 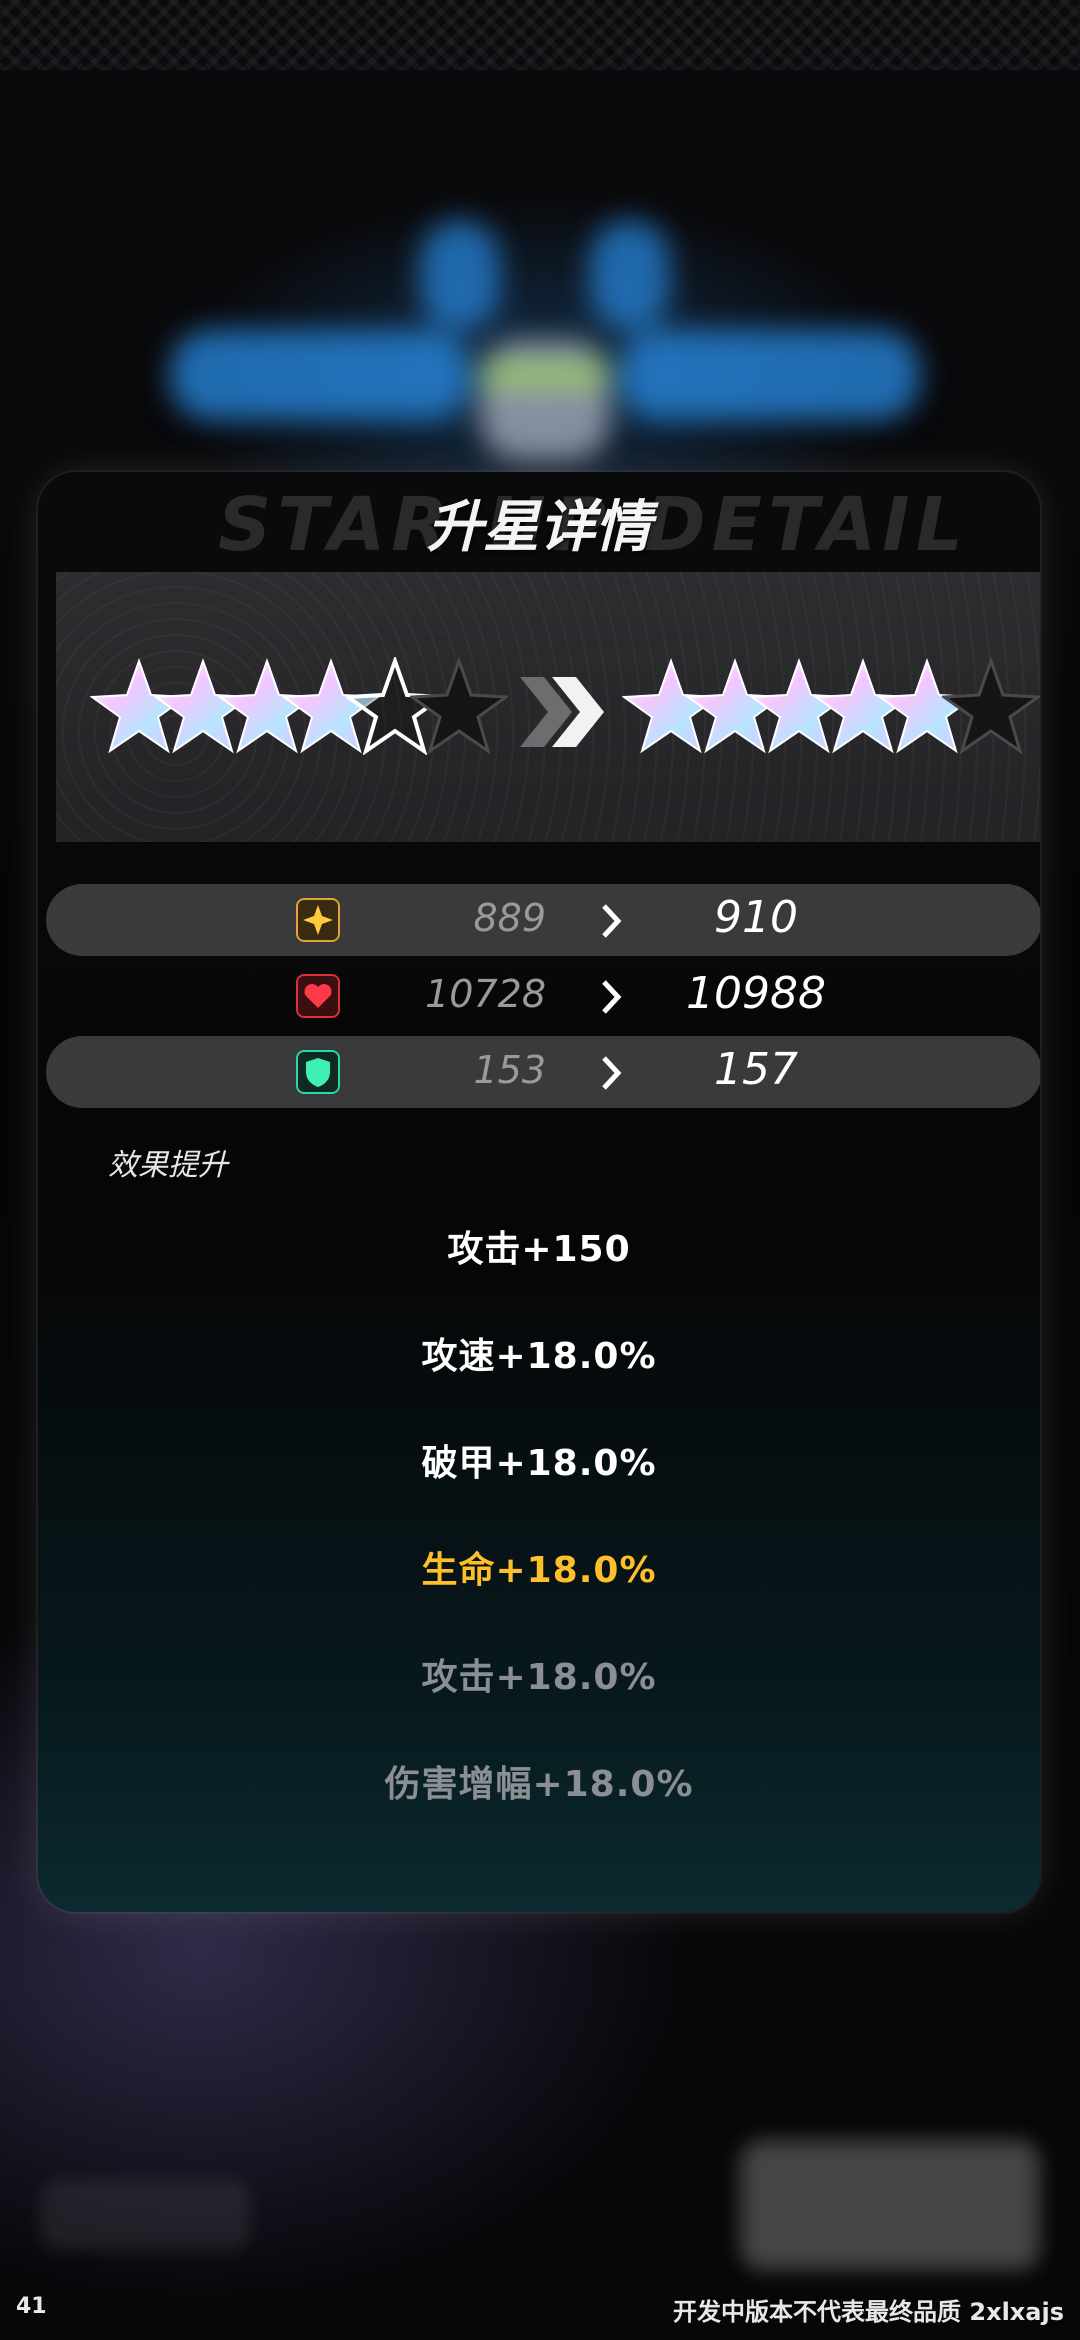 What do you see at coordinates (539, 1249) in the screenshot?
I see `effect-item: 攻击+150` at bounding box center [539, 1249].